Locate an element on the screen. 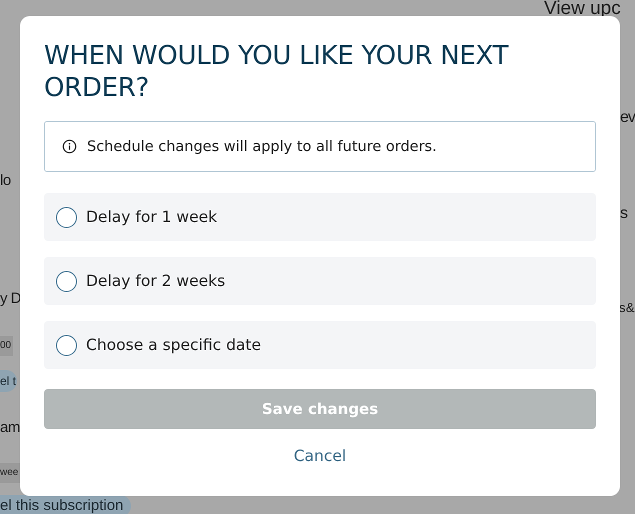  schedule-option: Delay for 2 weeks is located at coordinates (320, 281).